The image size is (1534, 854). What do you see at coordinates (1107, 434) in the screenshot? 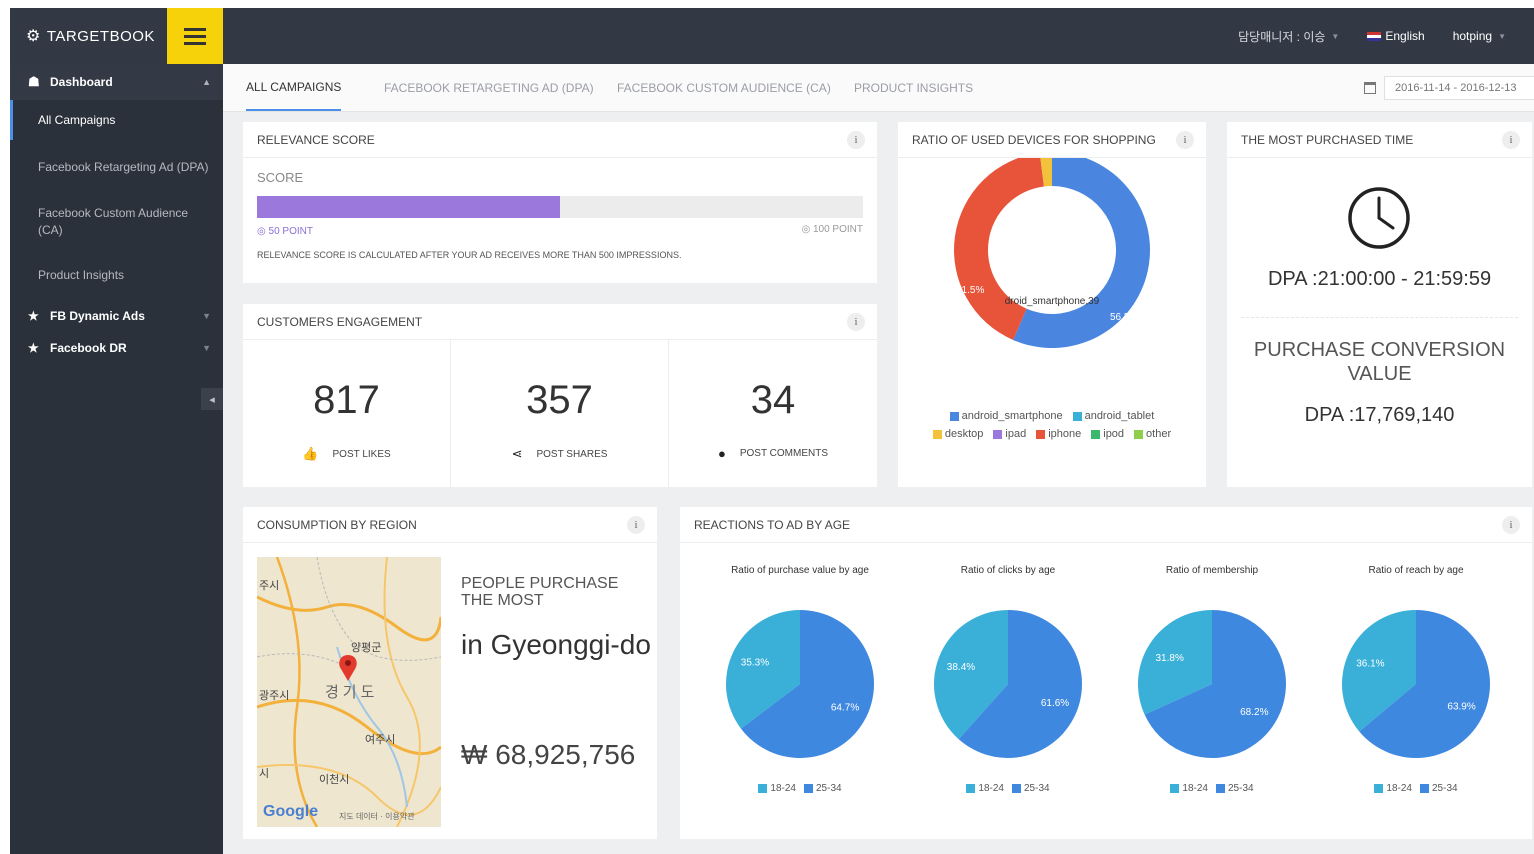
I see `legend-item-ipod: ipod` at bounding box center [1107, 434].